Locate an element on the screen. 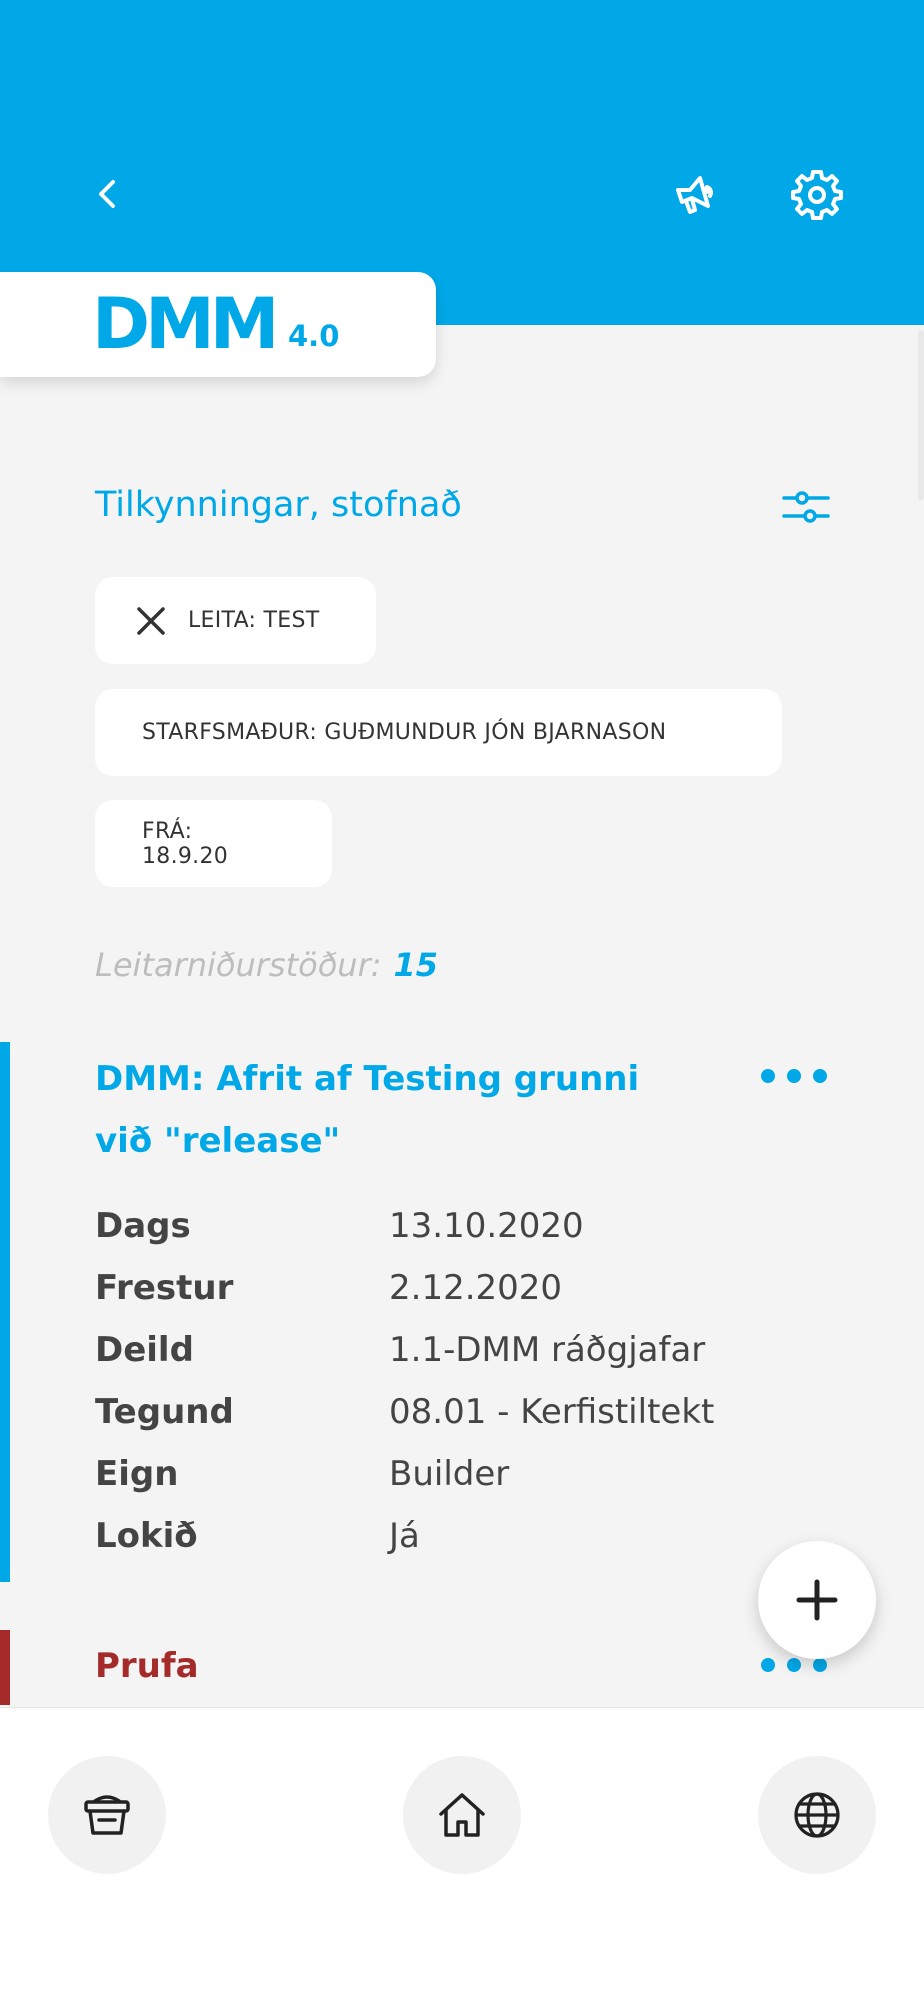 The height and width of the screenshot is (2000, 924). field-row-deadline: Frestur 2.12.2020 is located at coordinates (404, 1288).